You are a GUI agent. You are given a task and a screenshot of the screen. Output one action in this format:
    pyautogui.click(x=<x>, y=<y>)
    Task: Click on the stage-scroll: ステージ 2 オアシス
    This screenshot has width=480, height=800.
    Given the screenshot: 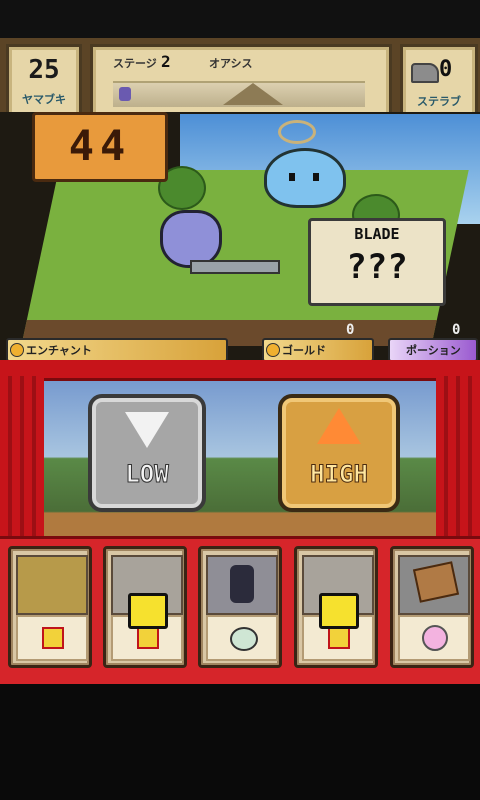 What is the action you would take?
    pyautogui.click(x=241, y=81)
    